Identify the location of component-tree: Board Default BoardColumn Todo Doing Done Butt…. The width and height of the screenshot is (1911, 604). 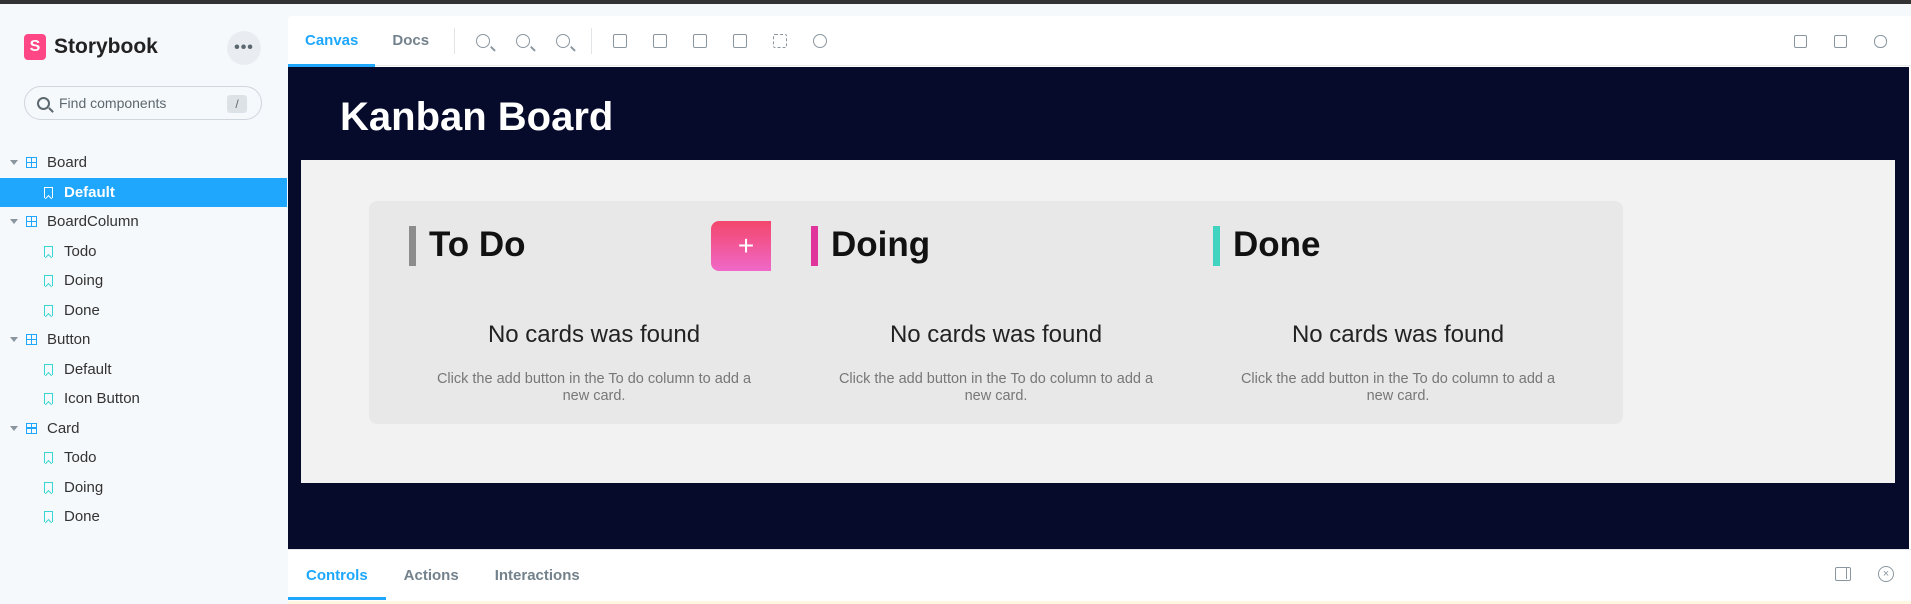
(143, 340).